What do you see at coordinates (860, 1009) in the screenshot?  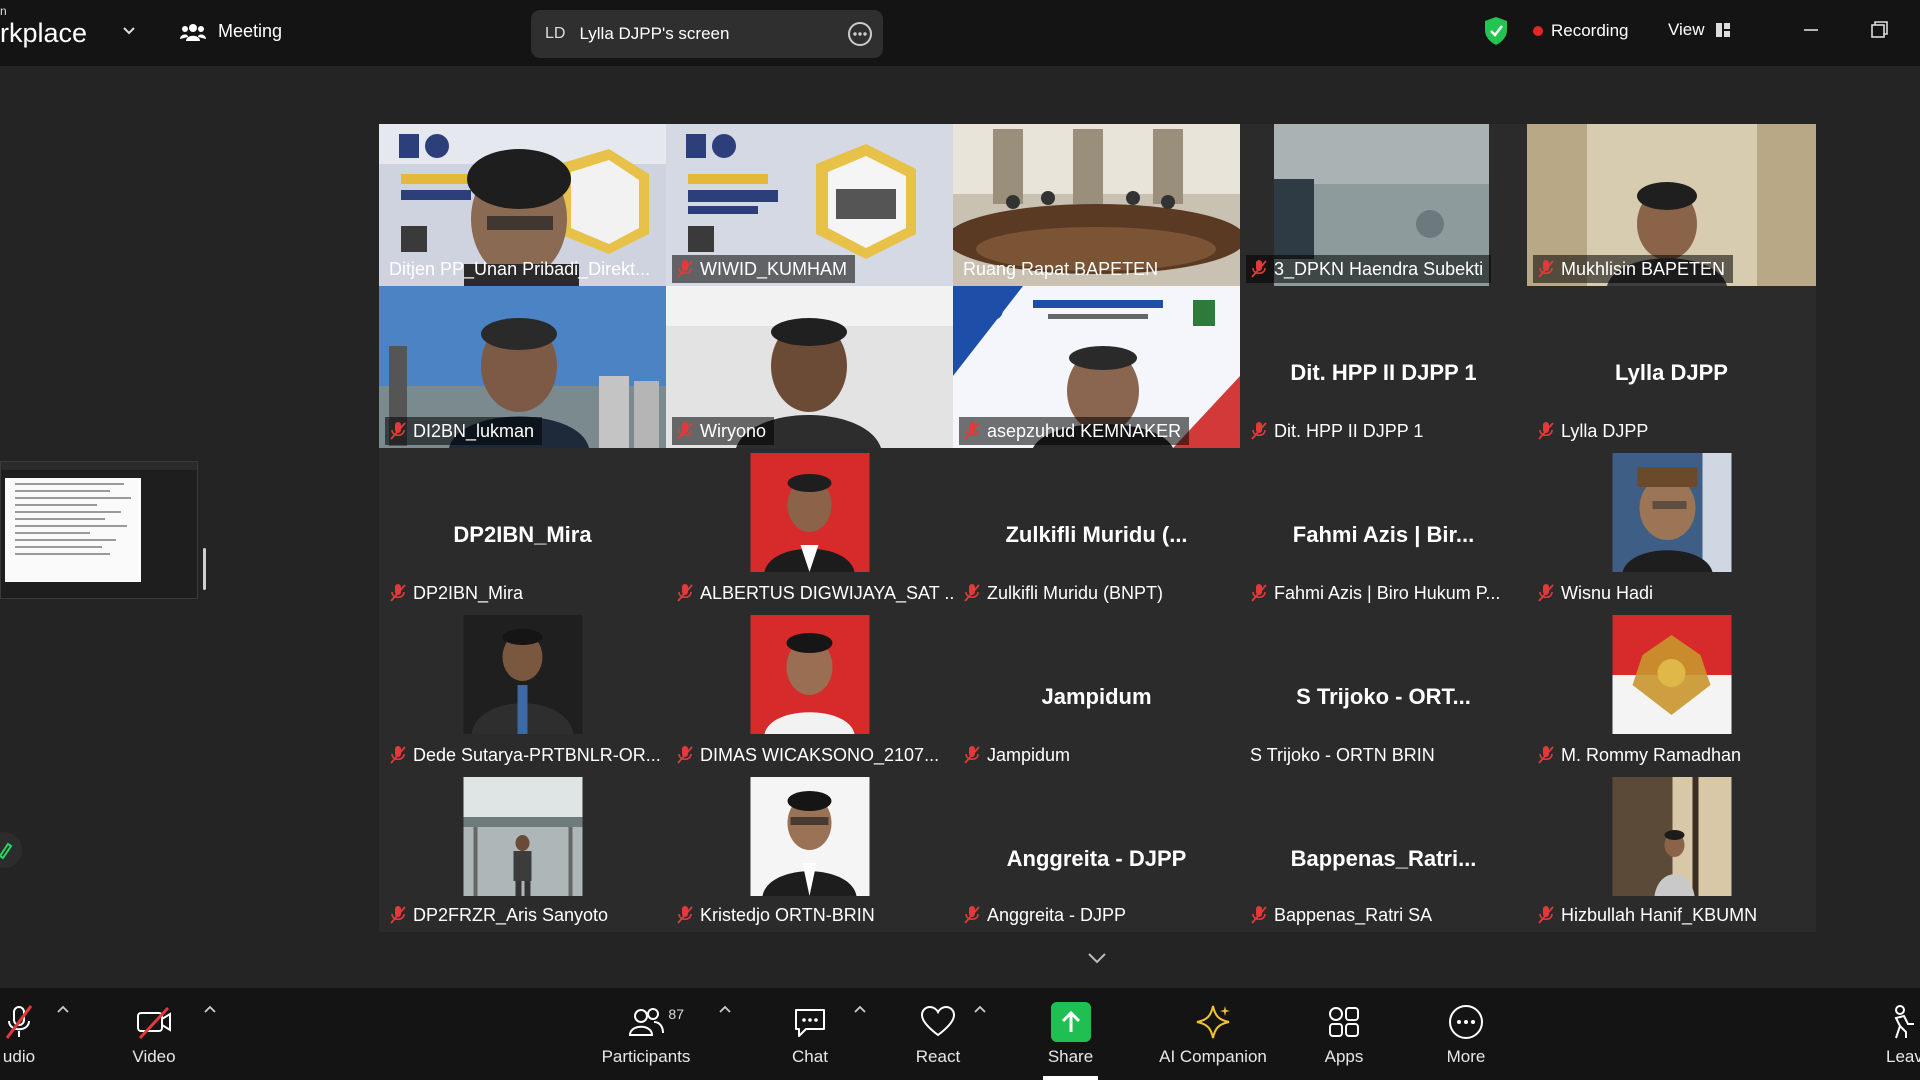 I see `chat-options-caret-icon` at bounding box center [860, 1009].